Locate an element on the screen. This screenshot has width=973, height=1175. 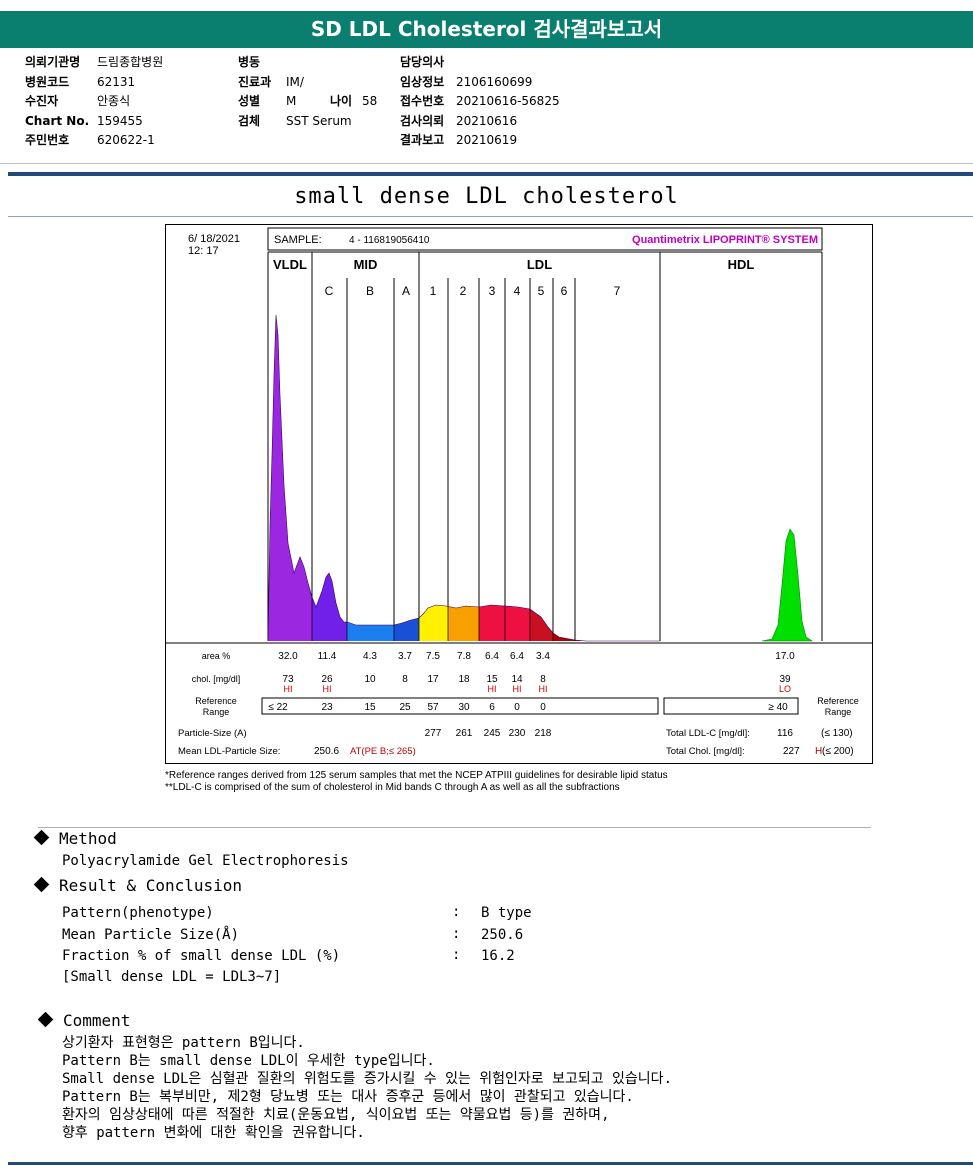
band-label: 3 is located at coordinates (492, 291).